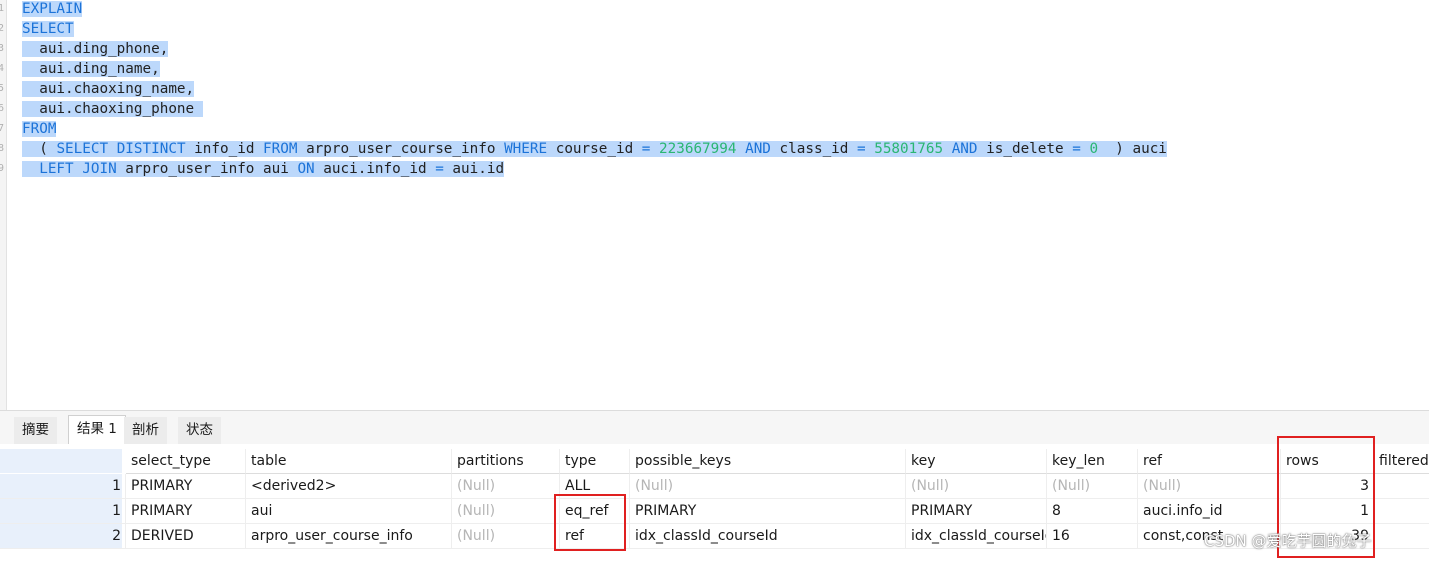  I want to click on column-header-key-len: key_len, so click(1092, 461).